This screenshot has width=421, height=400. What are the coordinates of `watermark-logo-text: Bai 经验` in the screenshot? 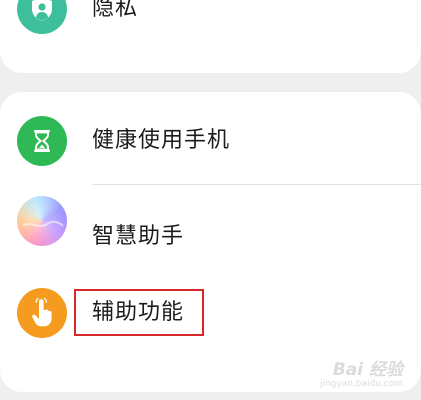 It's located at (367, 370).